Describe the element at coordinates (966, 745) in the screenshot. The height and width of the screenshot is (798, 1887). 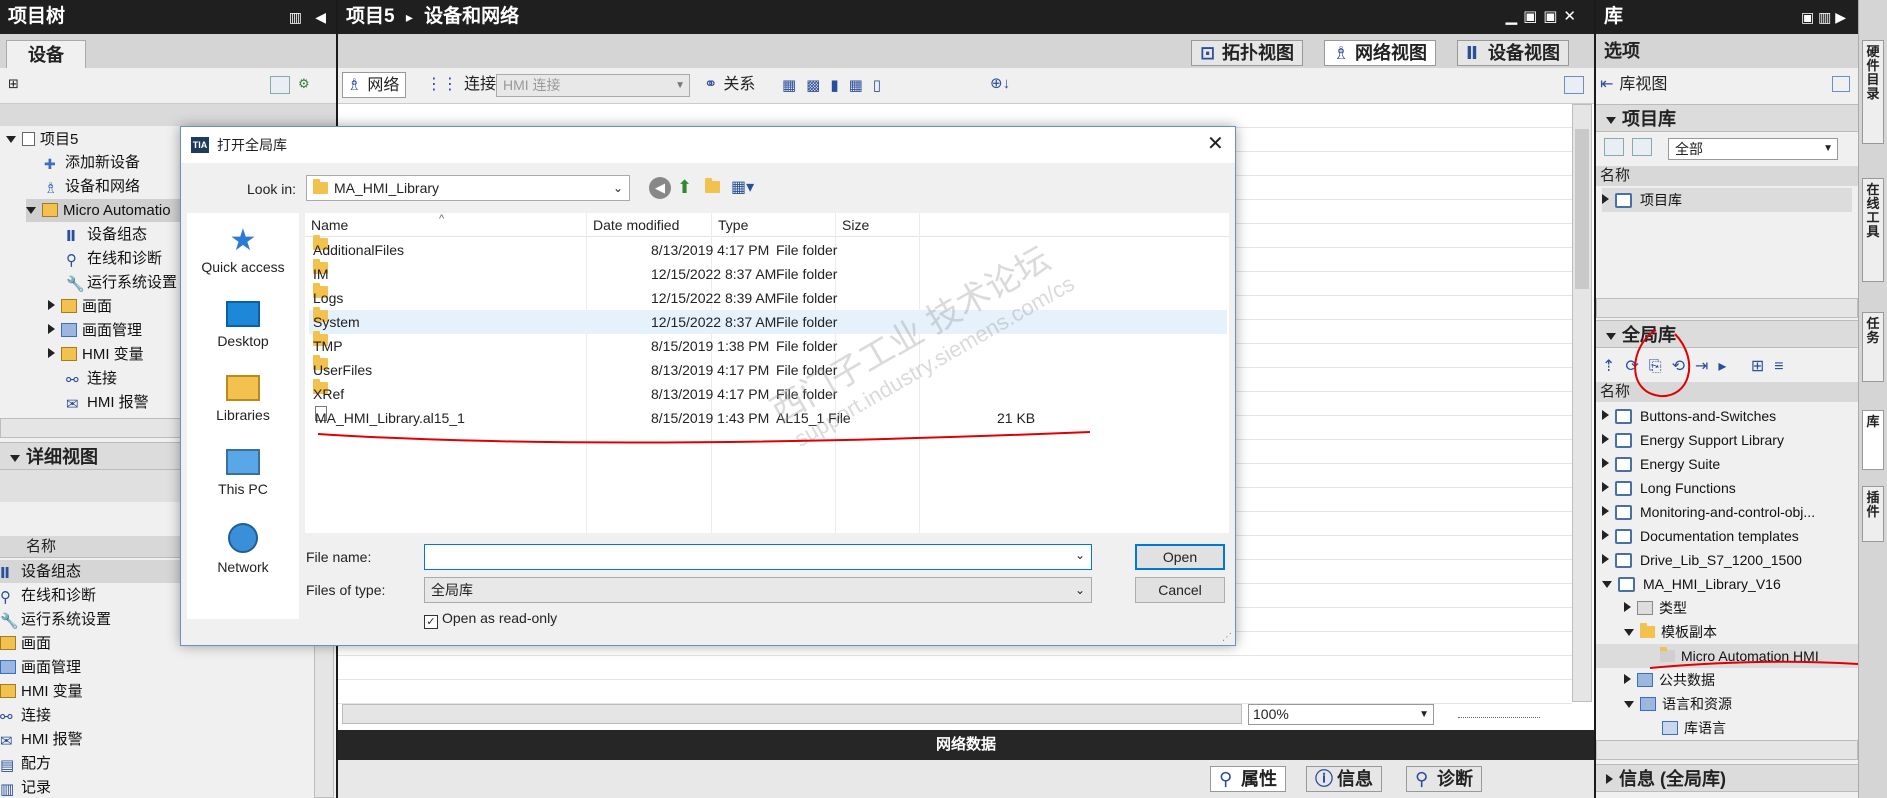
I see `network-data-bar: 网络数据` at that location.